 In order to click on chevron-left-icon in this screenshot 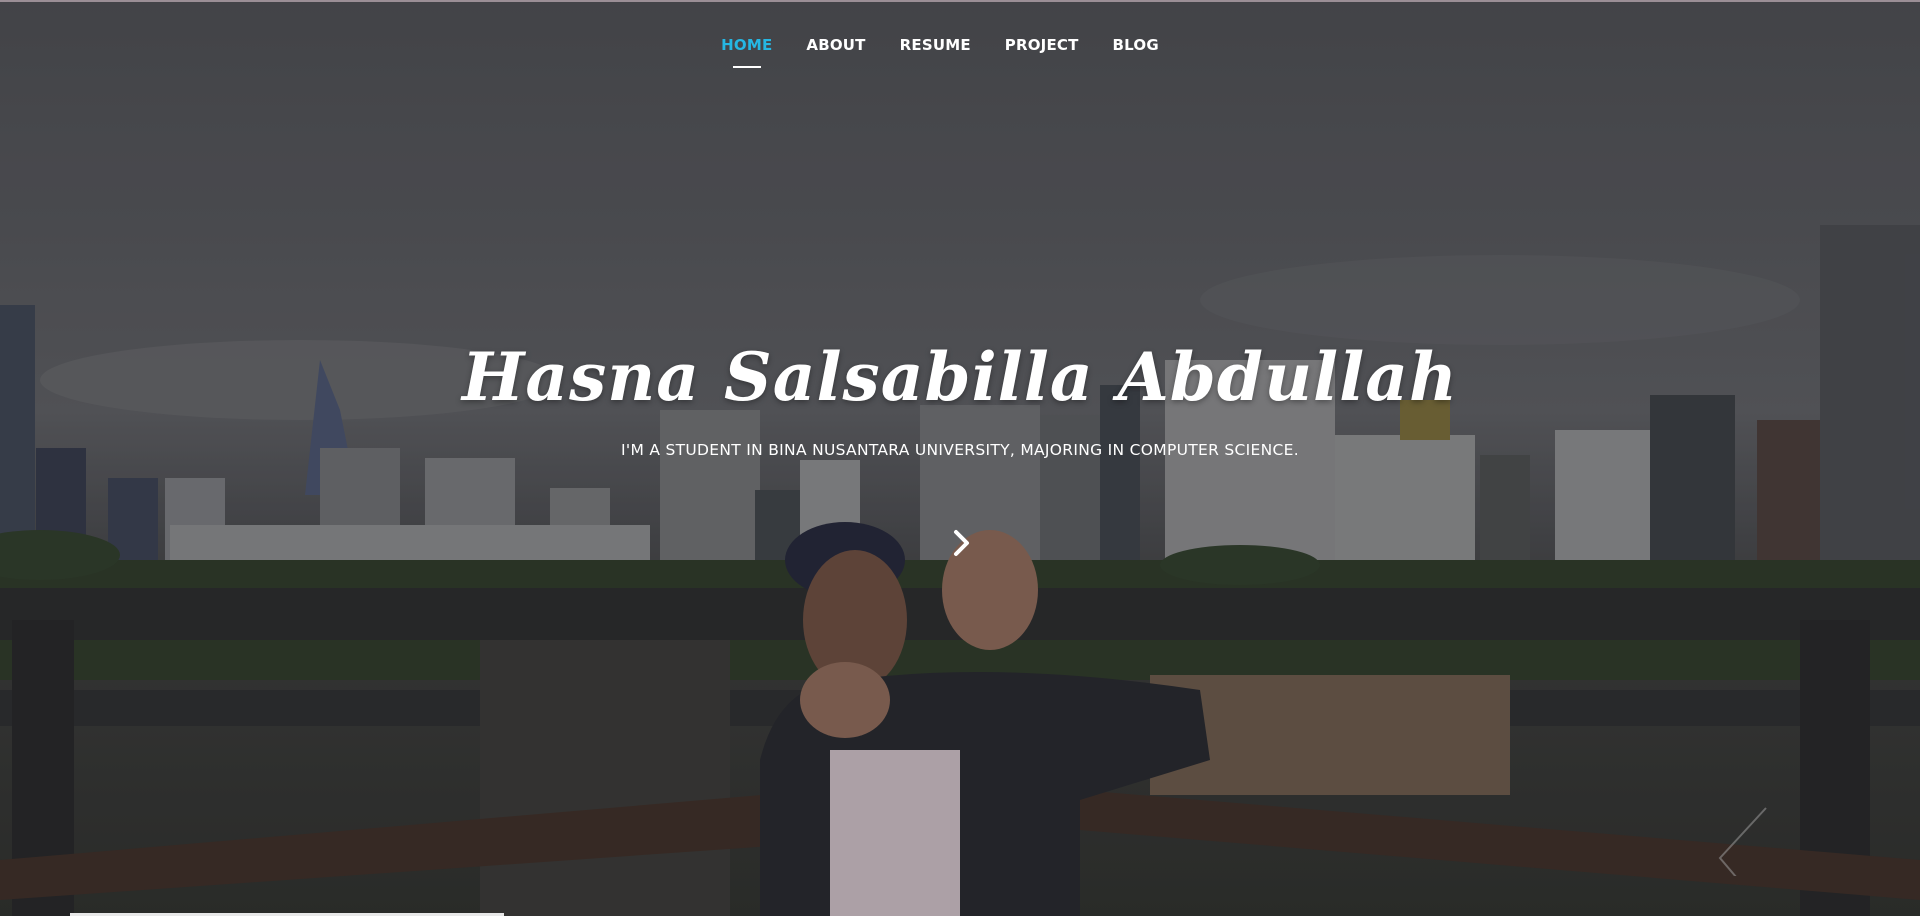, I will do `click(1741, 845)`.